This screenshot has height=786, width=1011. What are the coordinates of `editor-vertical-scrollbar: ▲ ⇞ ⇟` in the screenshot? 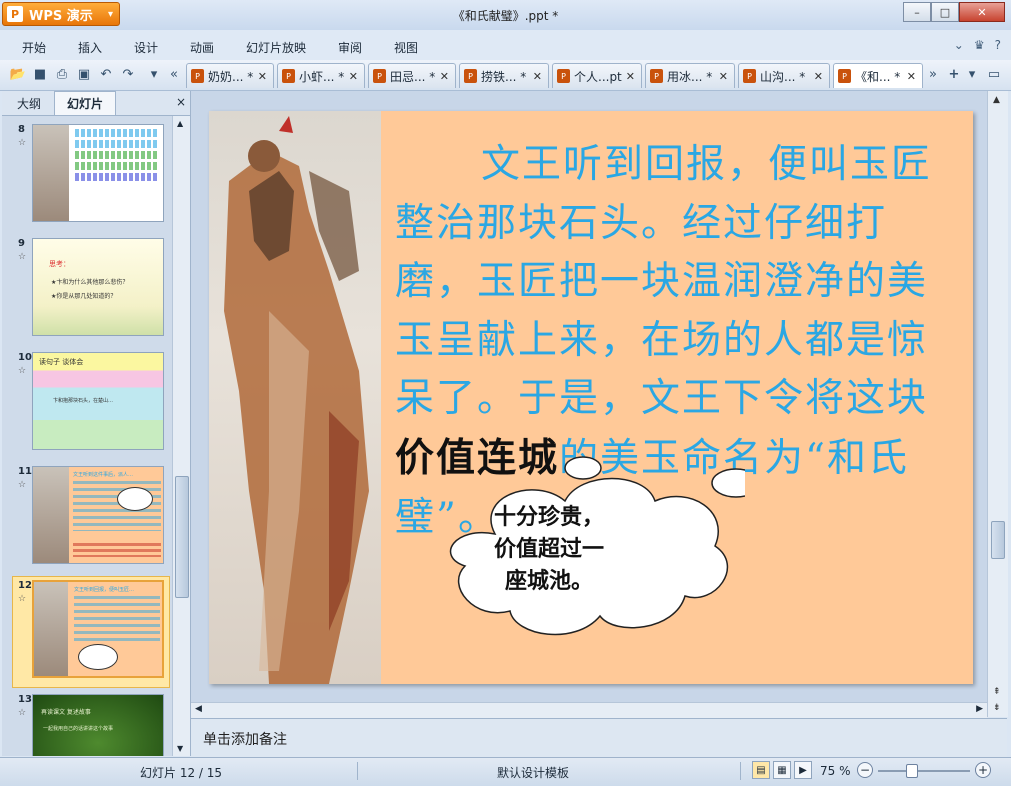 It's located at (997, 404).